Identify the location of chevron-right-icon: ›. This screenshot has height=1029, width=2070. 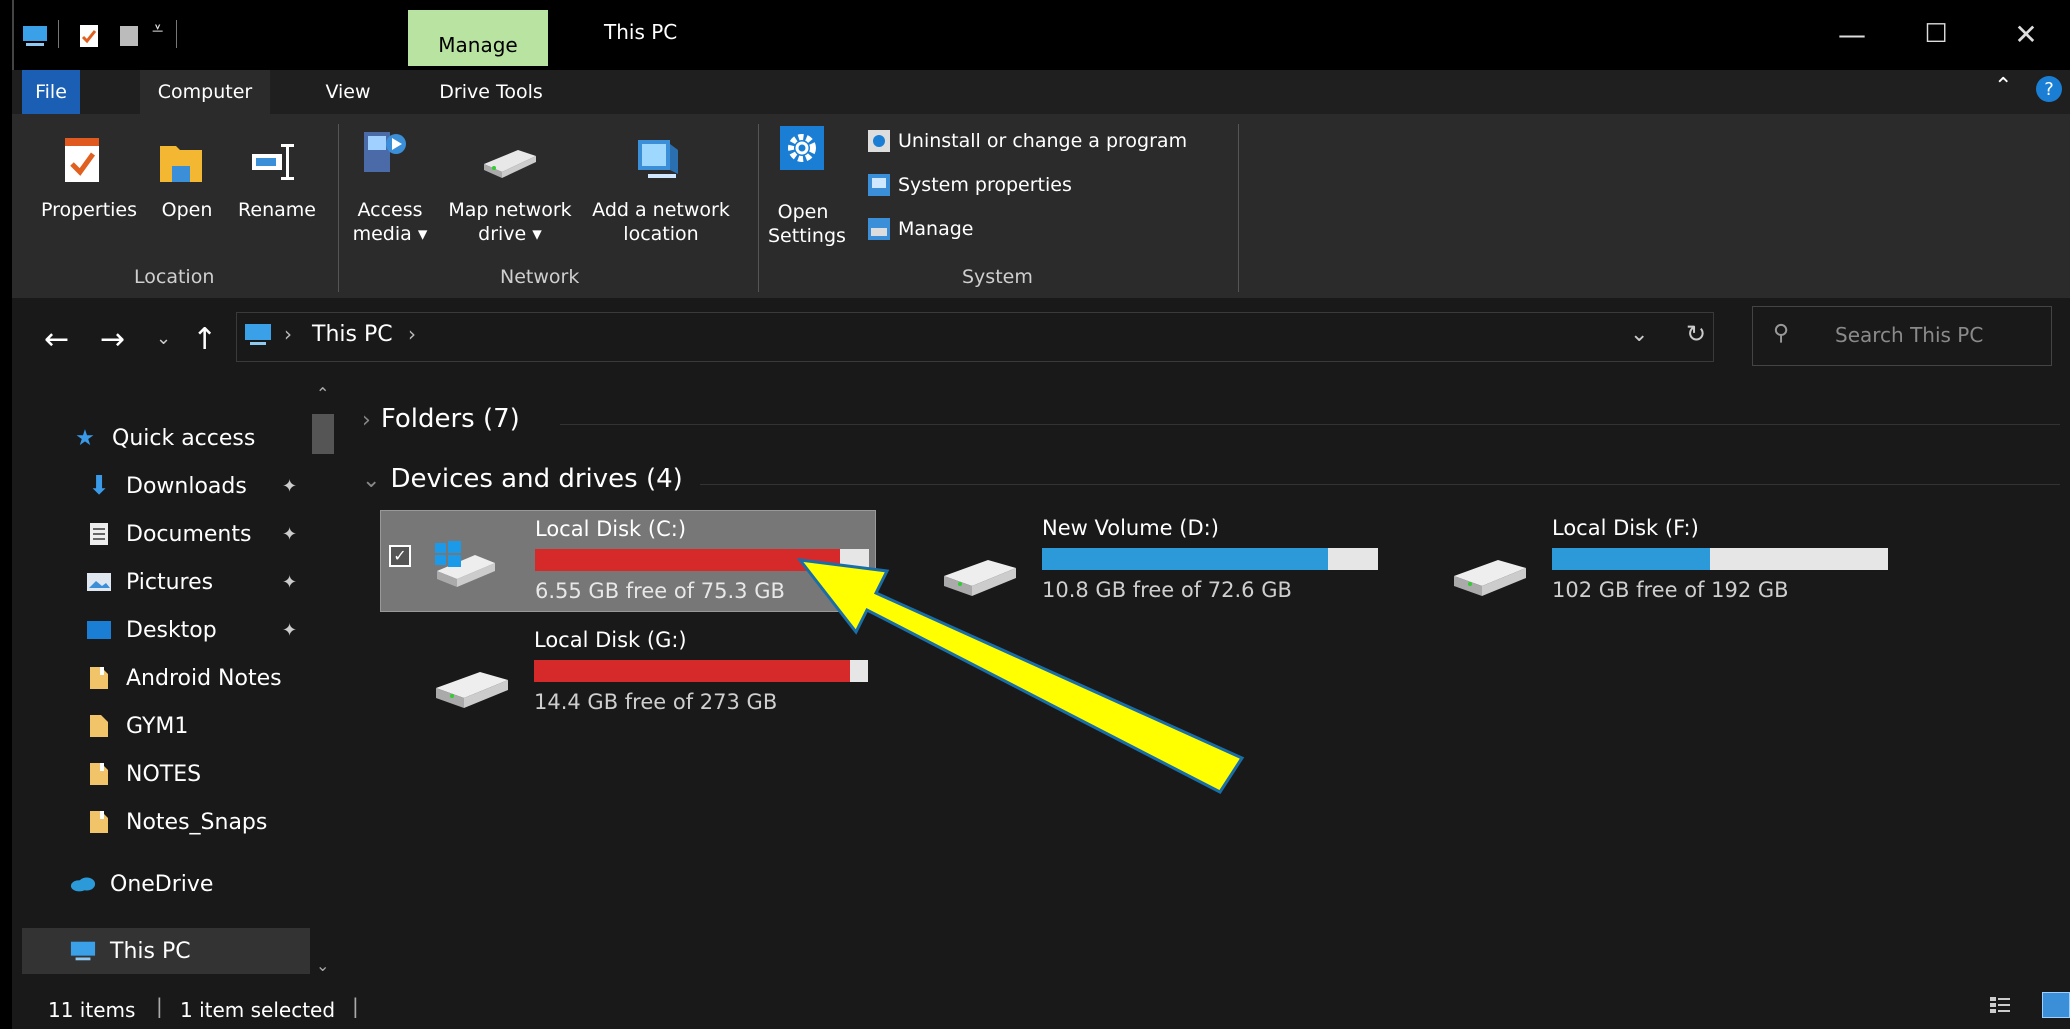
(366, 420).